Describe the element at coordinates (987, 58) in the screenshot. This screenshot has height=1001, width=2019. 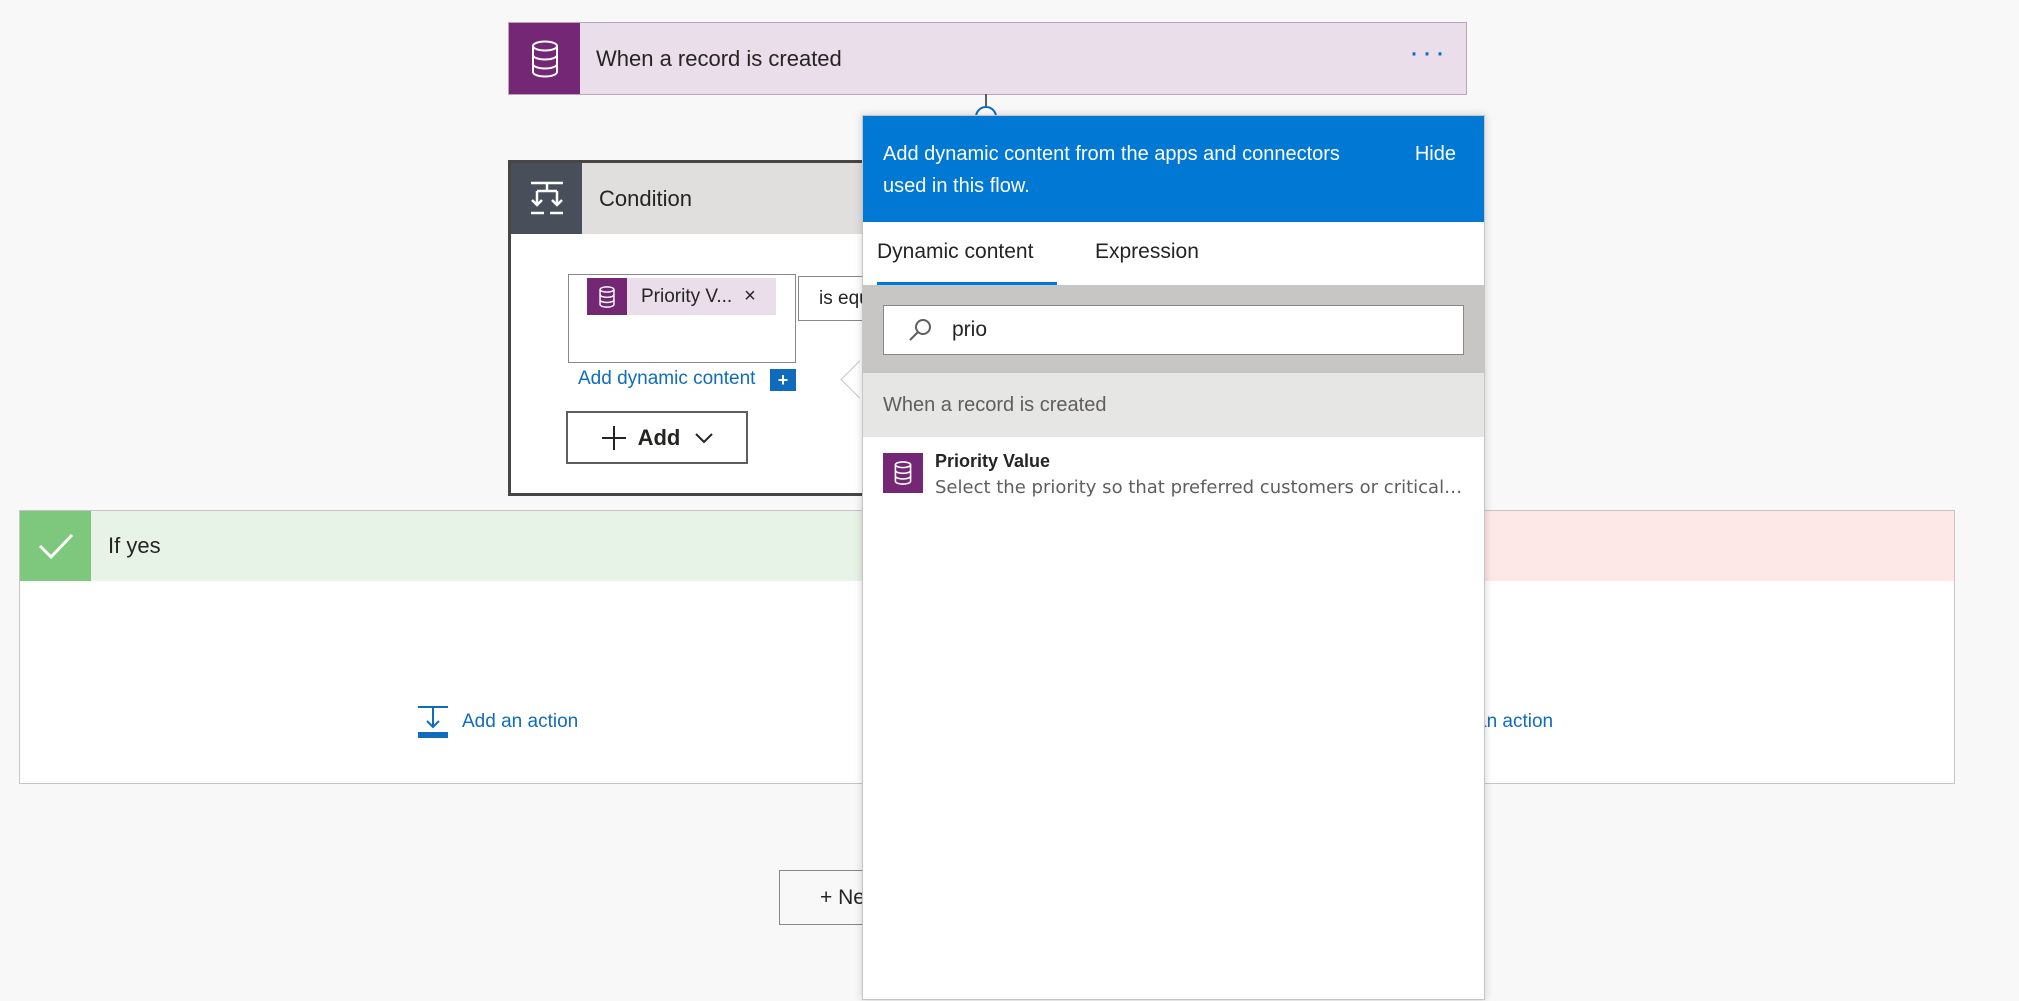
I see `trigger-card: When a record is created ···` at that location.